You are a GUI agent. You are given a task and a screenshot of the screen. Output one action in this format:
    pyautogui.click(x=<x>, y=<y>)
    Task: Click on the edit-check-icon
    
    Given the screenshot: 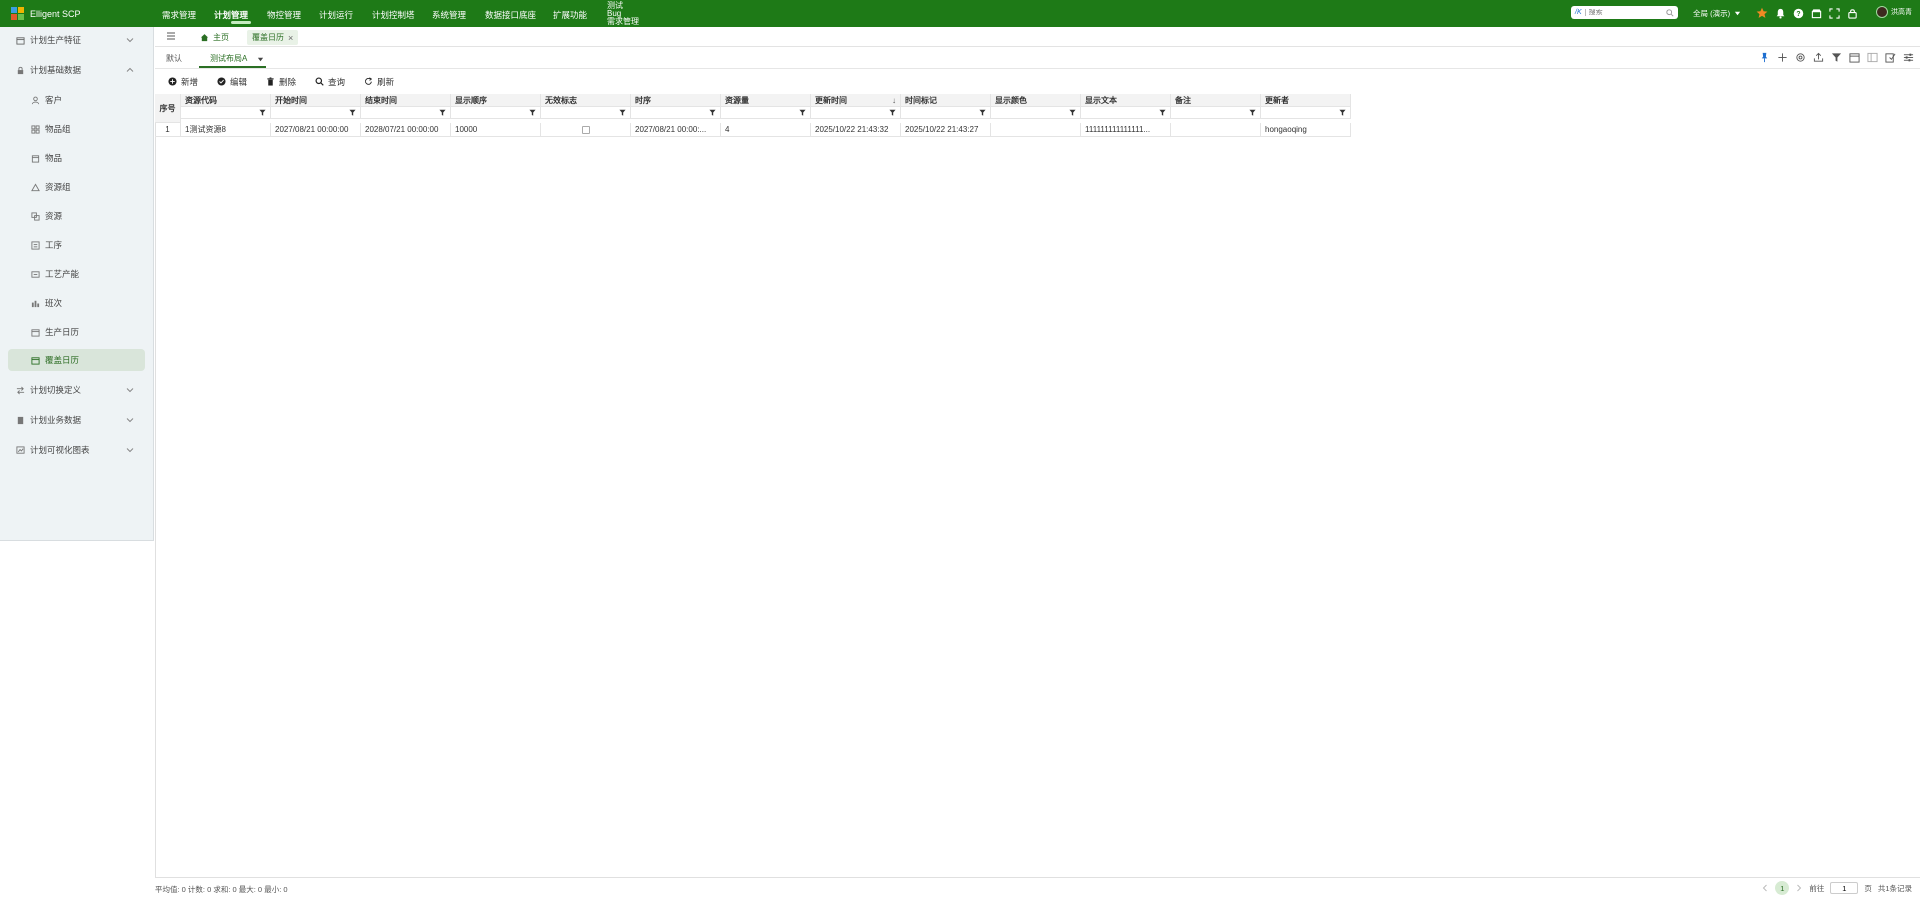 What is the action you would take?
    pyautogui.click(x=1890, y=57)
    